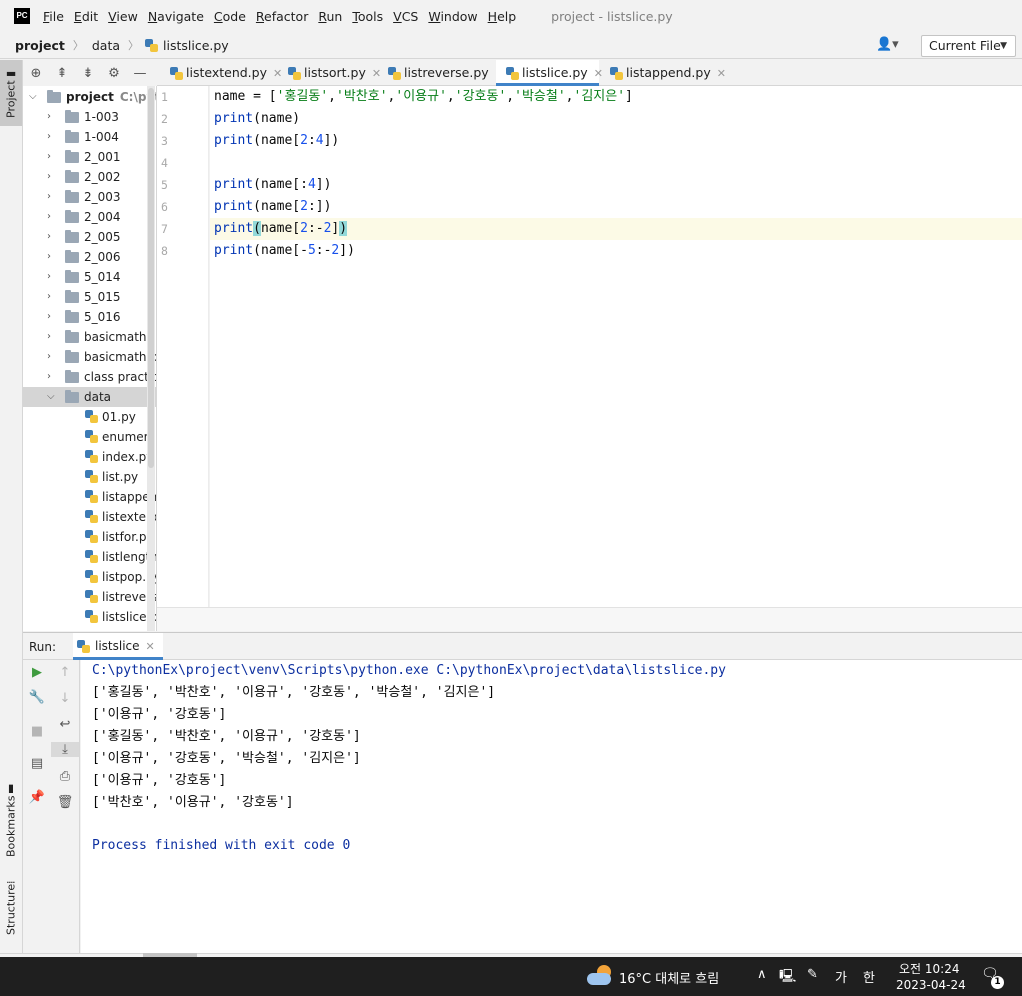 The width and height of the screenshot is (1022, 996). I want to click on pin-icon: 📌, so click(37, 797).